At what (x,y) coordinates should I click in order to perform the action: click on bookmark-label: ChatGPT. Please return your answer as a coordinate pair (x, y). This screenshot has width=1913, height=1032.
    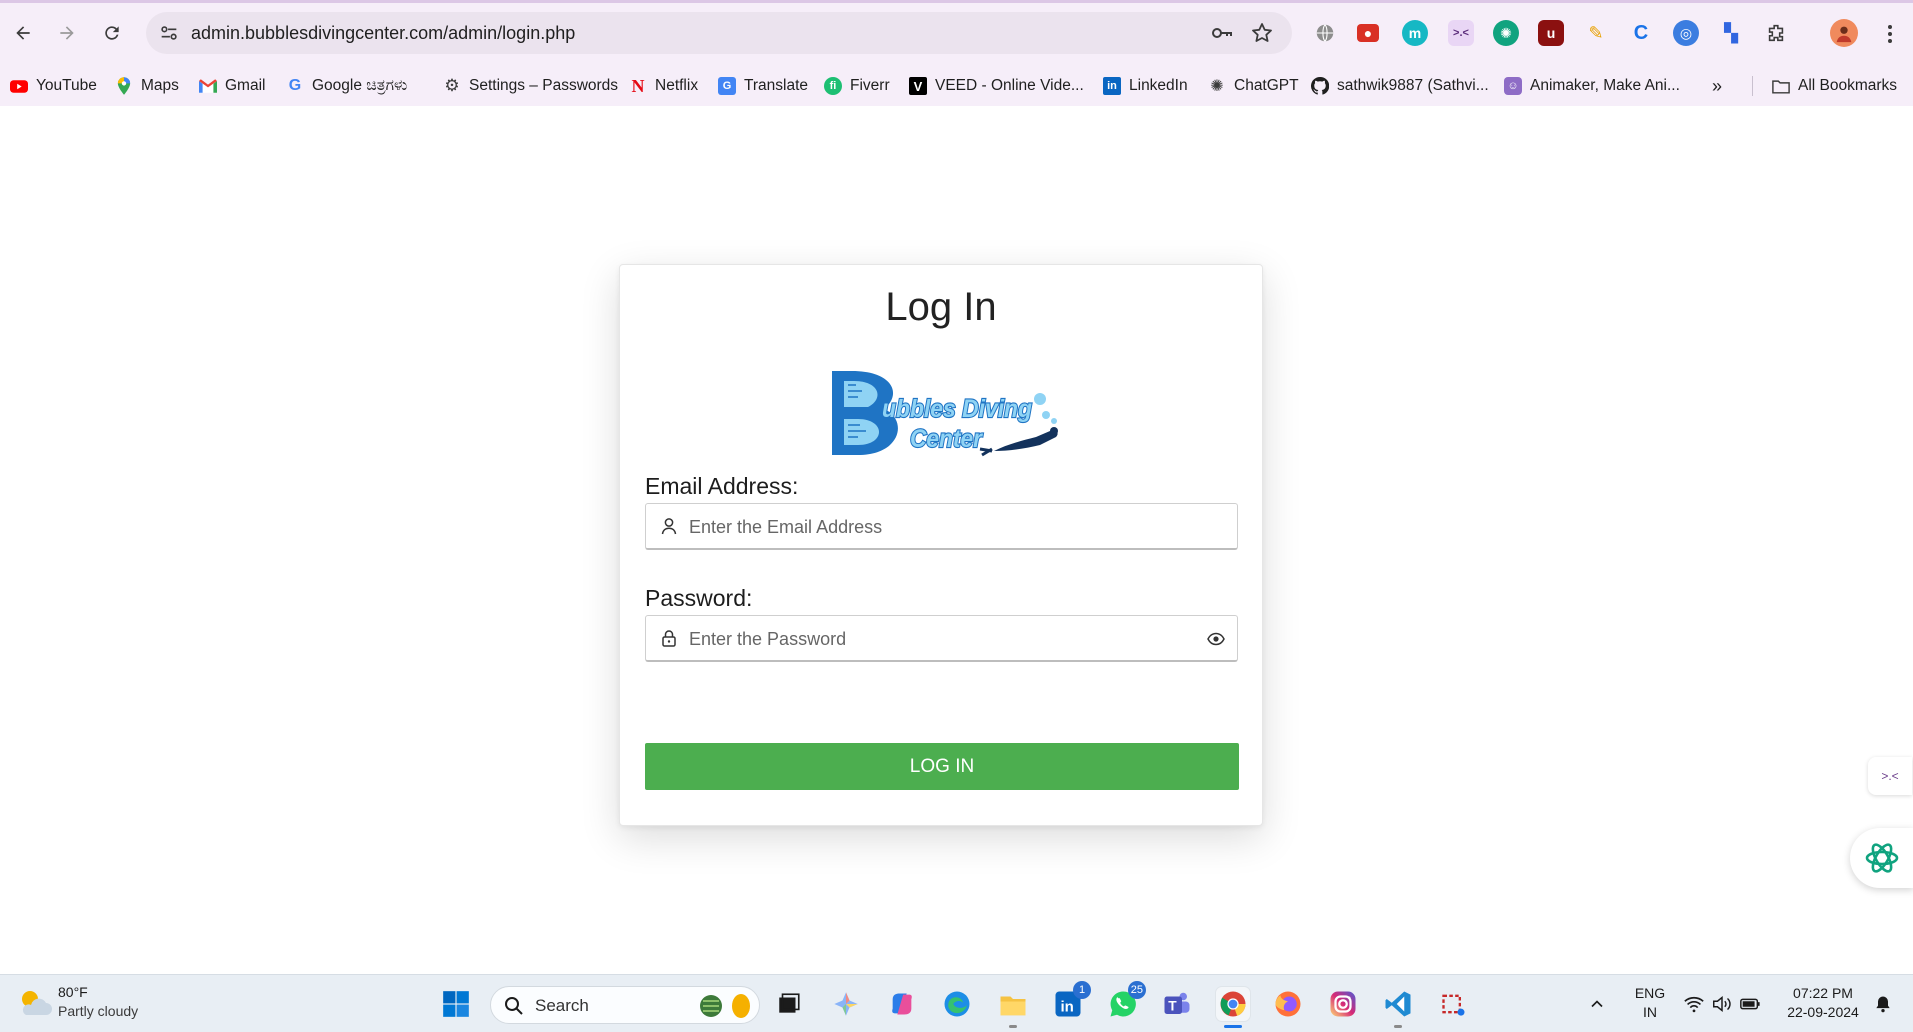
    Looking at the image, I should click on (1266, 85).